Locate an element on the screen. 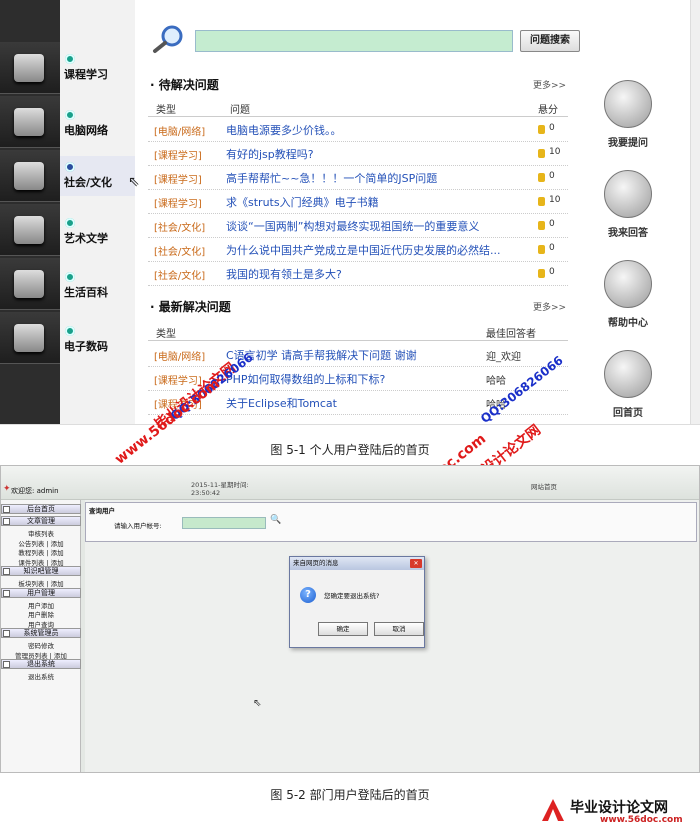 The image size is (700, 828). nav-item-life: 生活百科 is located at coordinates (97, 286).